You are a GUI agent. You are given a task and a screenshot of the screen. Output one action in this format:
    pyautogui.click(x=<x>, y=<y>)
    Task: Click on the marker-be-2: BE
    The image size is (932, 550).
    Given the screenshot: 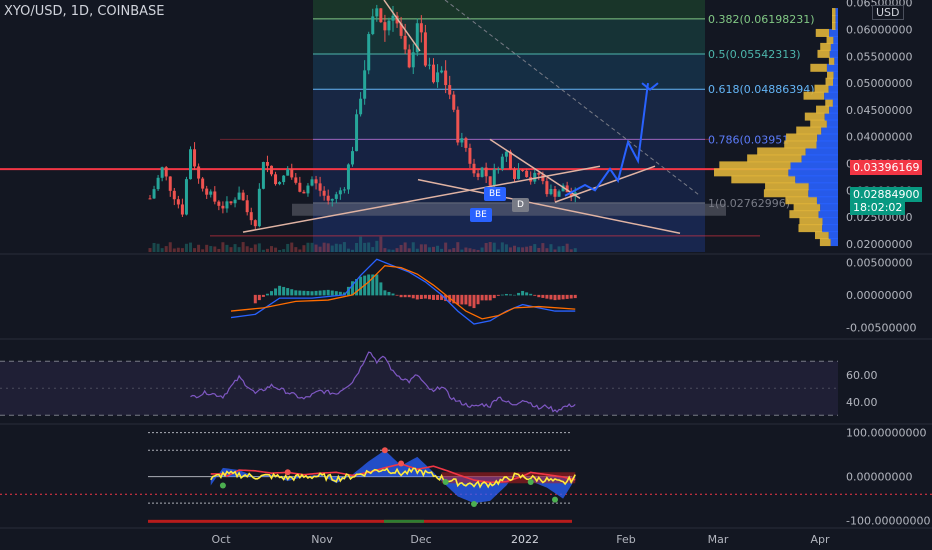 What is the action you would take?
    pyautogui.click(x=481, y=215)
    